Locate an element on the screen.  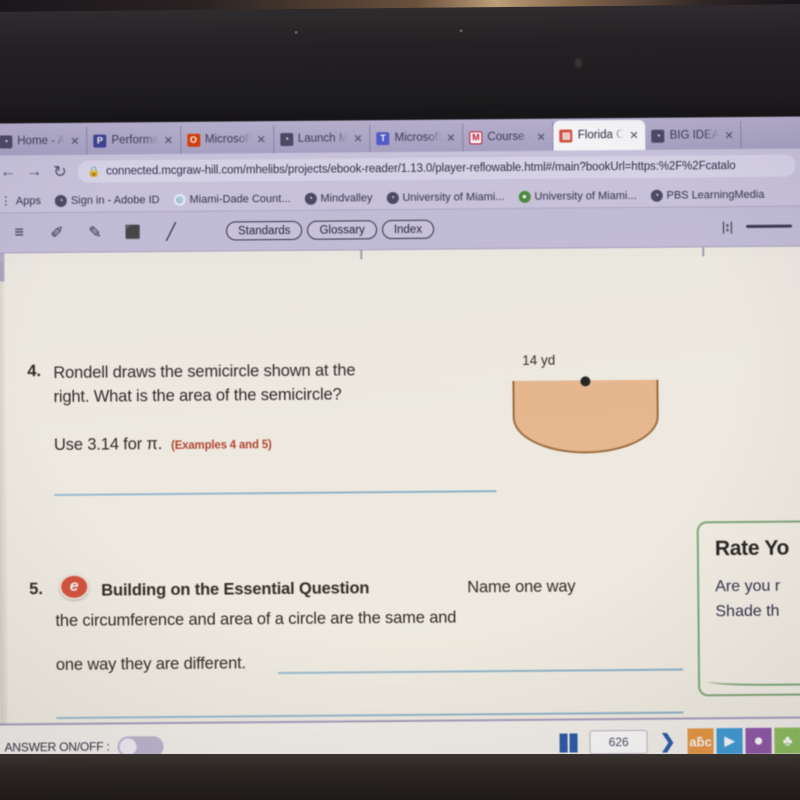
bookmark-item: ◔ PBS LearningMedia is located at coordinates (707, 195).